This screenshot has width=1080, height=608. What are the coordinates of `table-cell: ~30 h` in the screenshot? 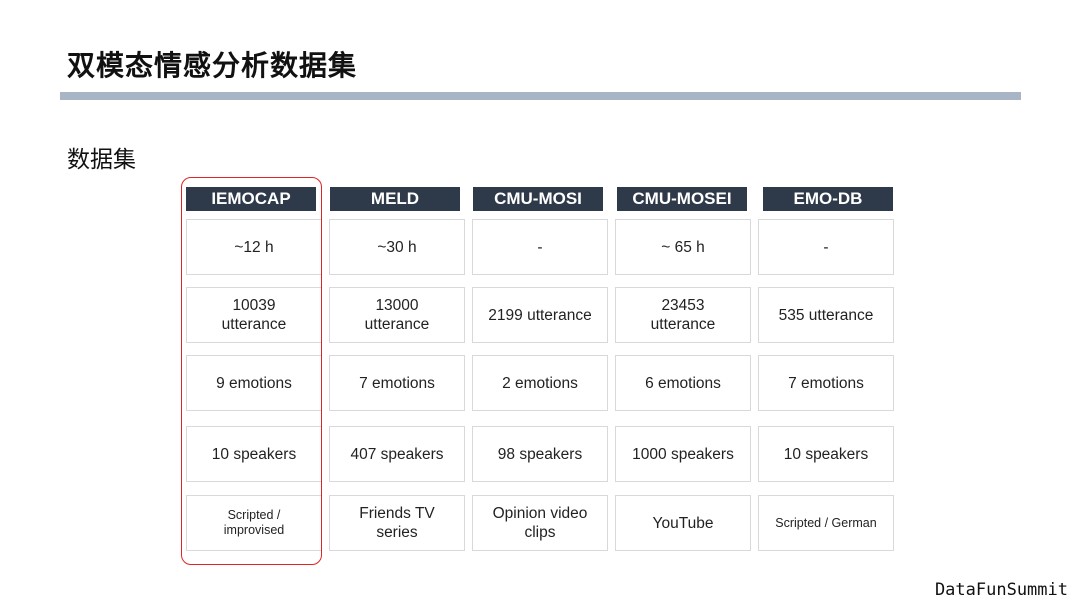 It's located at (397, 247).